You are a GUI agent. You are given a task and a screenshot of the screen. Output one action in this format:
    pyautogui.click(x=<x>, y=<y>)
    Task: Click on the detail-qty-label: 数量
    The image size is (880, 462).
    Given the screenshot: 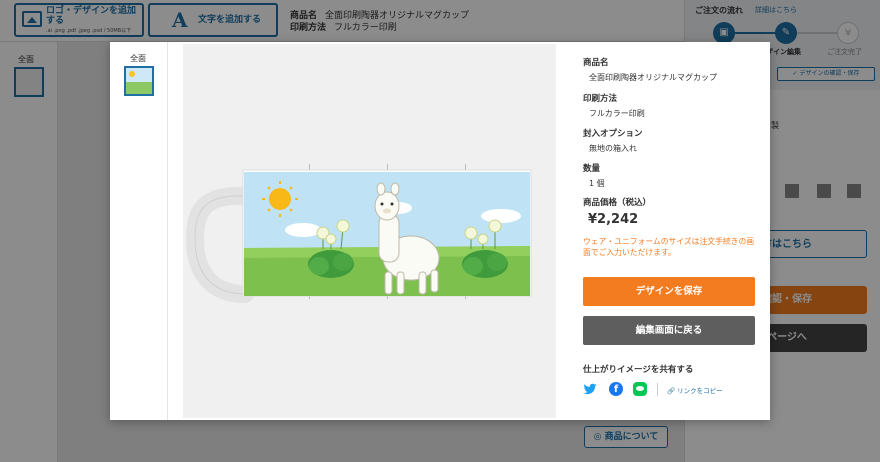 What is the action you would take?
    pyautogui.click(x=592, y=169)
    